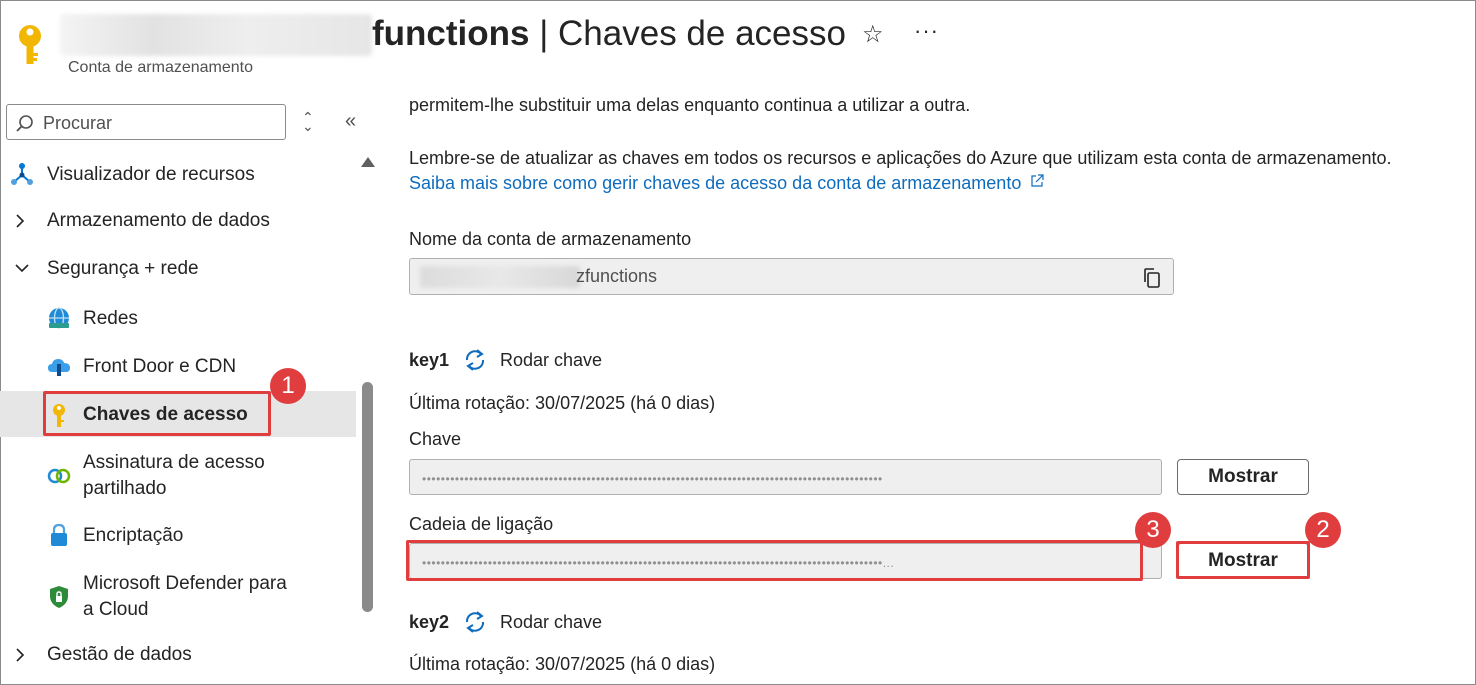 This screenshot has width=1476, height=685. I want to click on lock-icon, so click(59, 534).